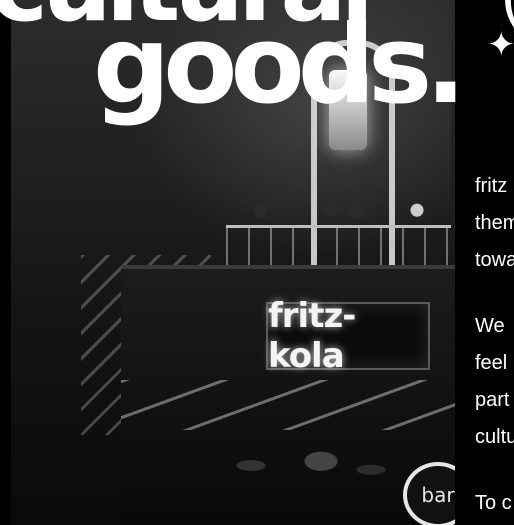 Image resolution: width=514 pixels, height=525 pixels. What do you see at coordinates (490, 326) in the screenshot?
I see `body-line: We` at bounding box center [490, 326].